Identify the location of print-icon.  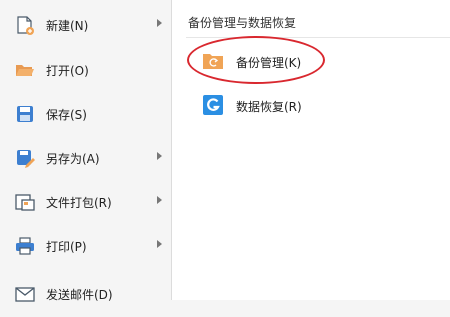
(25, 246).